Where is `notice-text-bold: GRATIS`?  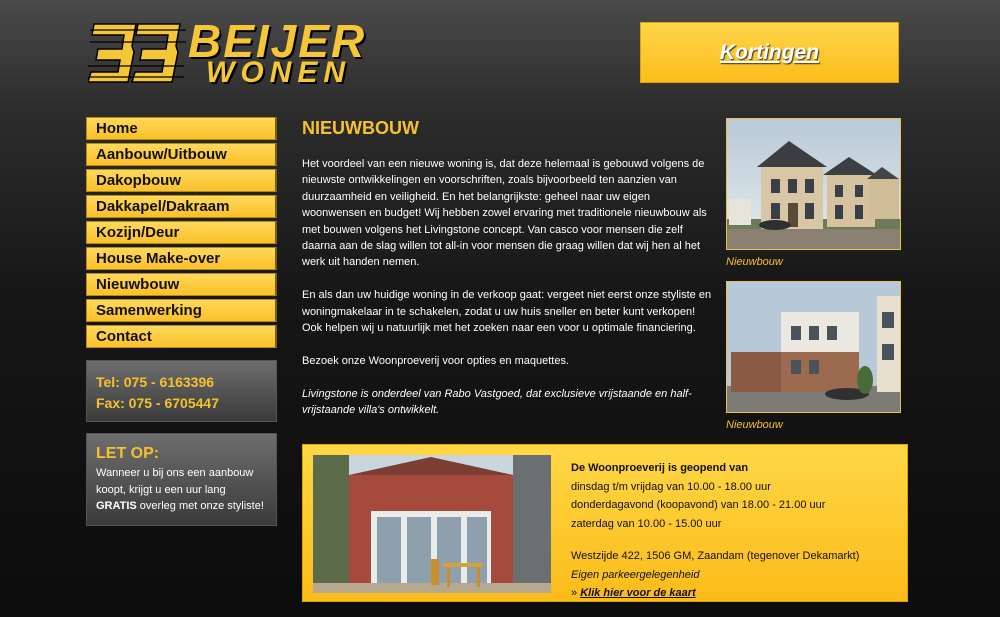
notice-text-bold: GRATIS is located at coordinates (116, 506).